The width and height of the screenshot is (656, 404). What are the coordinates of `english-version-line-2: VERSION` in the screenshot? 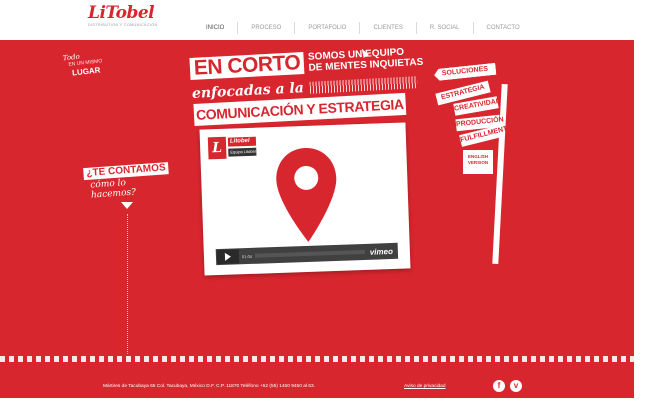 It's located at (478, 162).